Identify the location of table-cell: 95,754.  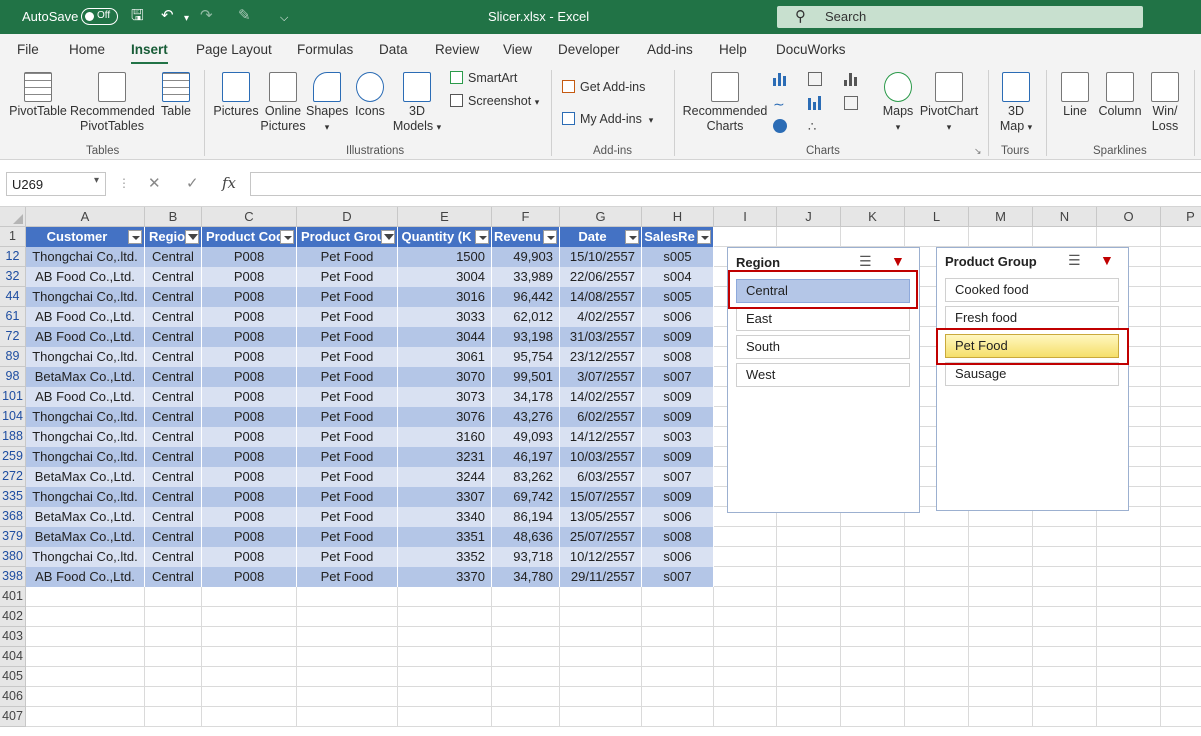
(526, 357).